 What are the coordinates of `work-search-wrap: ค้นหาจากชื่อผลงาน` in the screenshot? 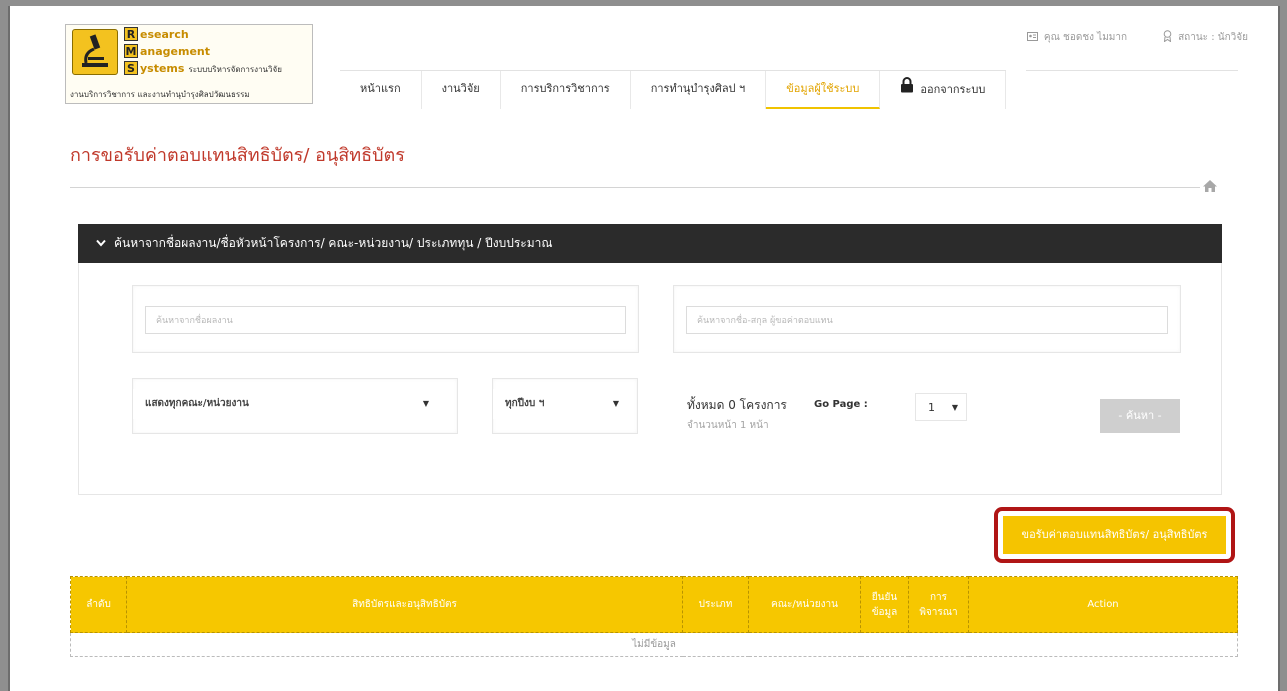 It's located at (385, 319).